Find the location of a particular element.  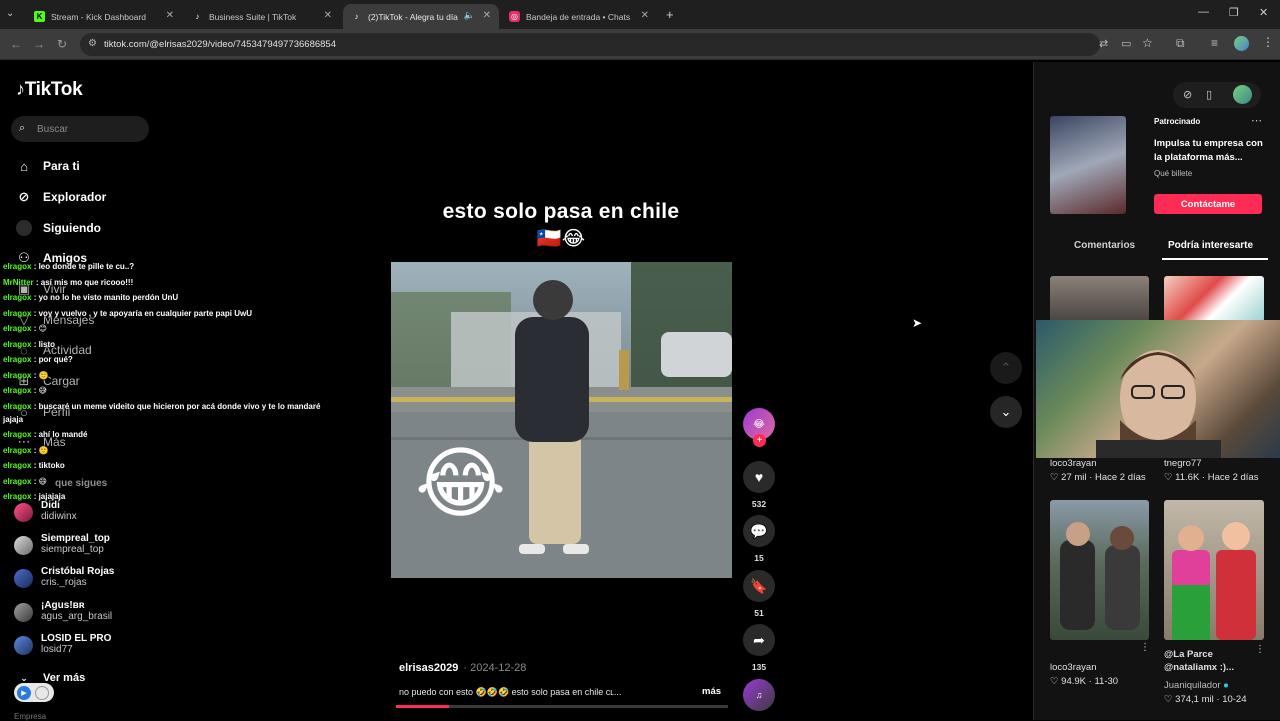

account-item: ¡Agus!ʙʀ agus_arg_brasil is located at coordinates (63, 611).